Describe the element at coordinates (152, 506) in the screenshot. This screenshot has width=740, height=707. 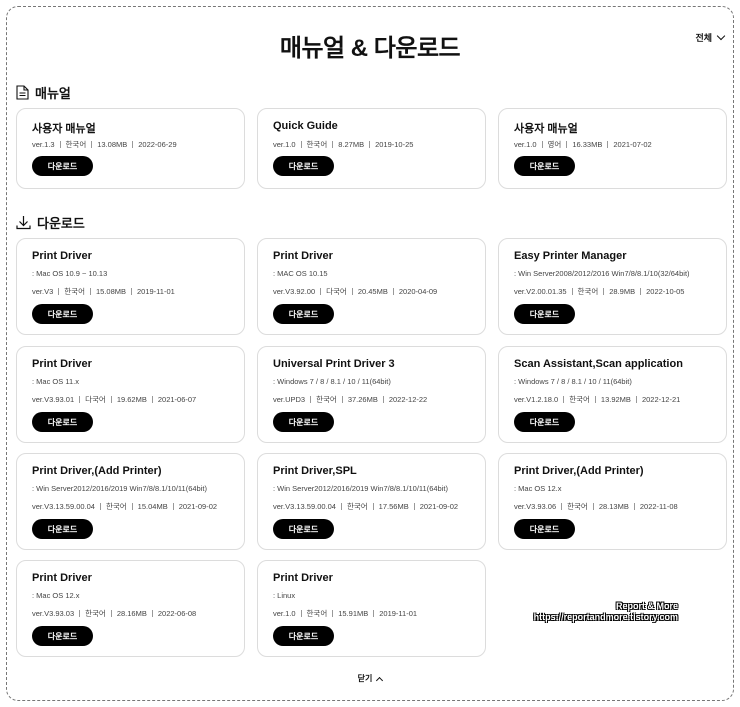
I see `meta-size: 15.04MB` at that location.